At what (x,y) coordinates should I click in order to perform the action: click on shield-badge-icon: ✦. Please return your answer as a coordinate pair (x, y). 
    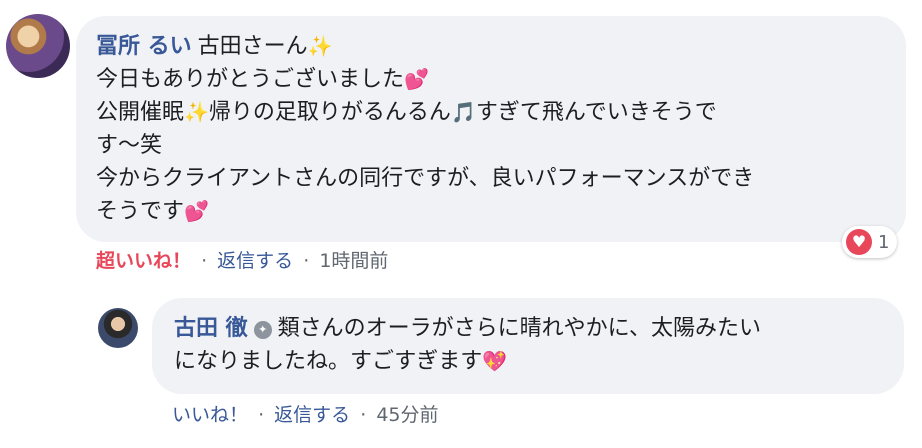
    Looking at the image, I should click on (262, 330).